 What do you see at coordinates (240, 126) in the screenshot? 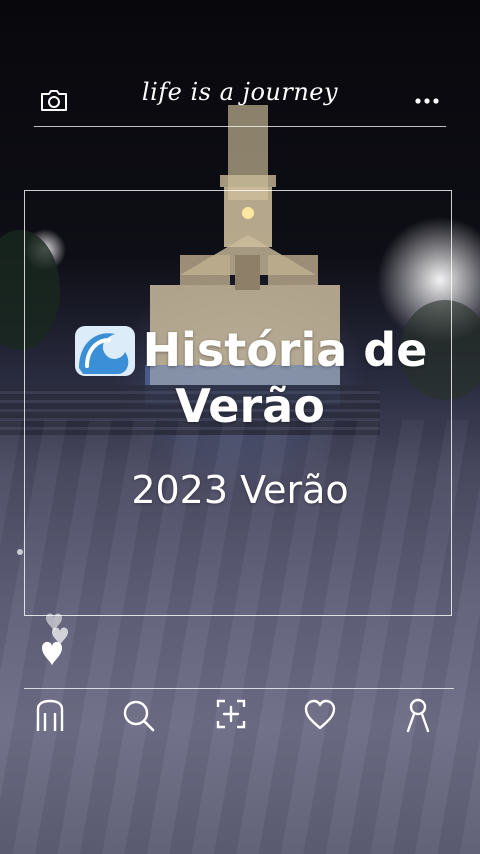
I see `header-divider` at bounding box center [240, 126].